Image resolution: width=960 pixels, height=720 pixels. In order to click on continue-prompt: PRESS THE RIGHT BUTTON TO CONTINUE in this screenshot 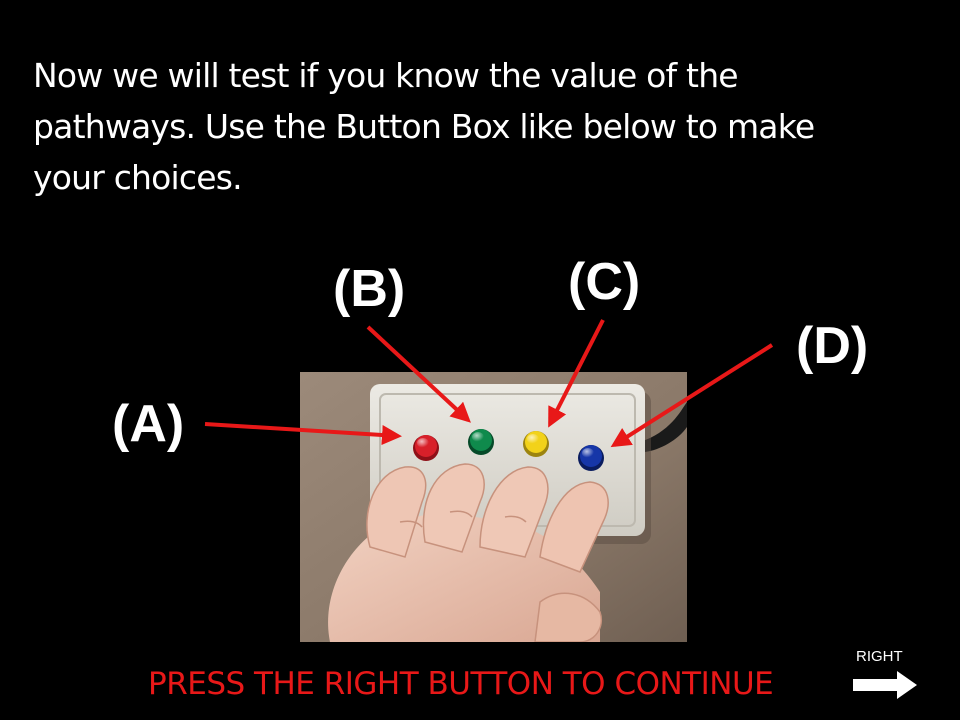, I will do `click(461, 684)`.